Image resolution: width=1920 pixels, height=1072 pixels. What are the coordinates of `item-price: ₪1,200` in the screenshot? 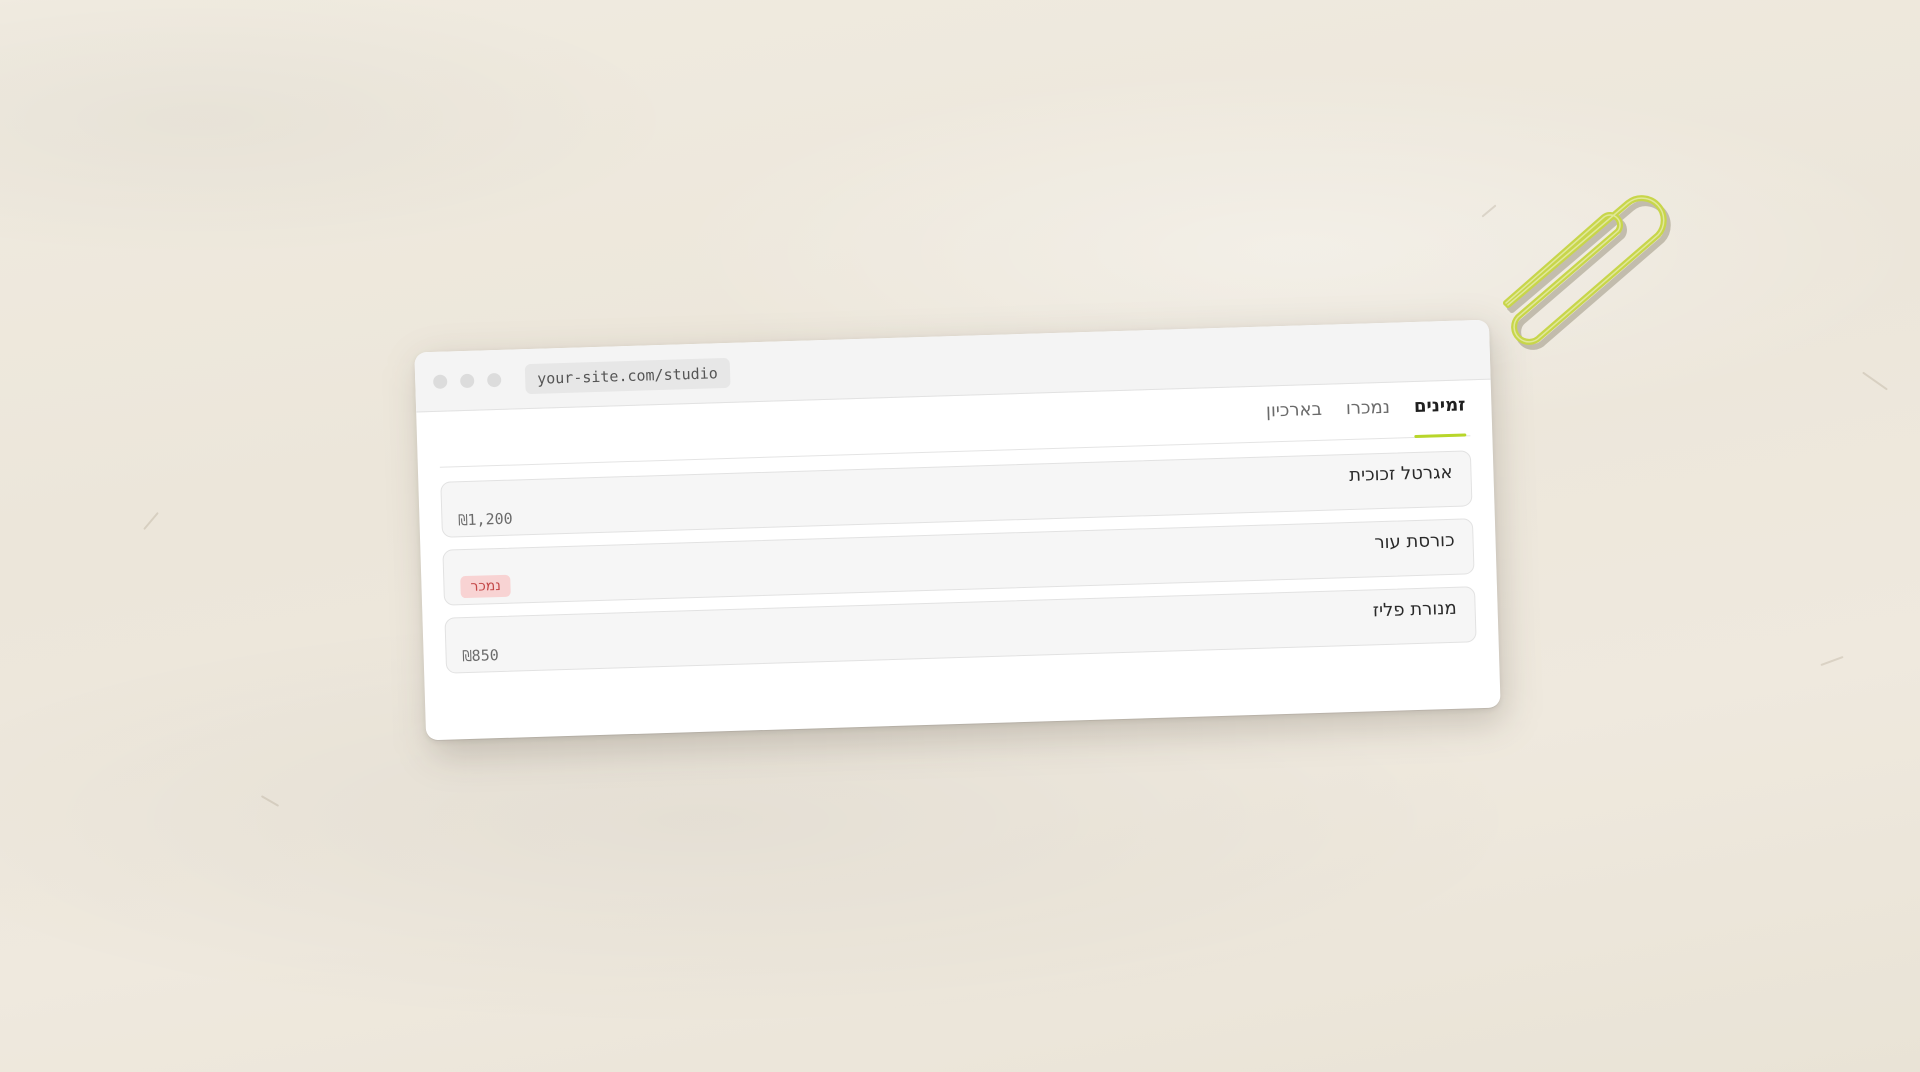 It's located at (485, 519).